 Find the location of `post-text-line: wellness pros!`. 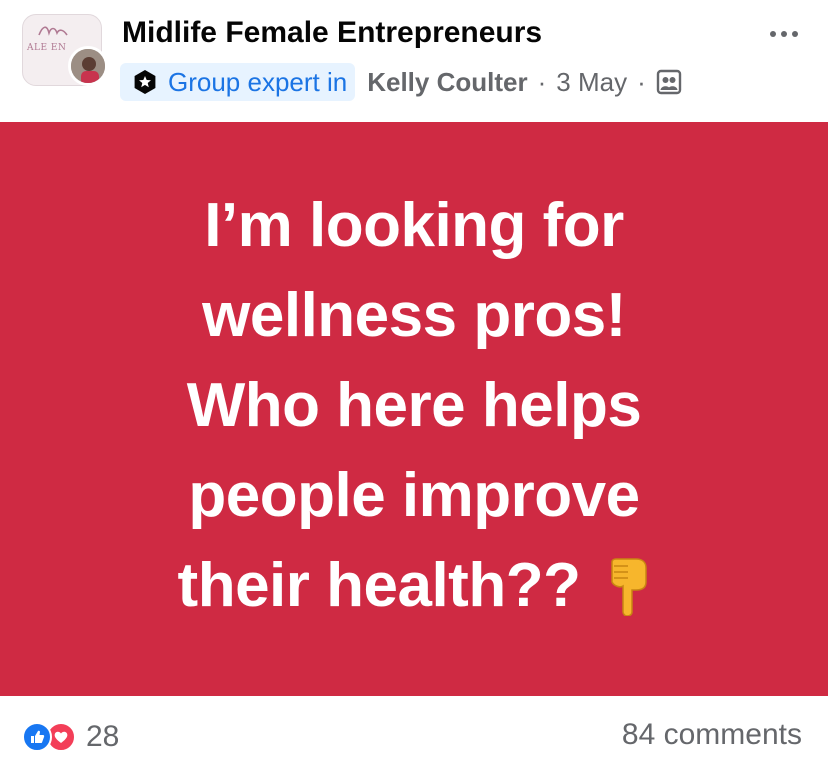

post-text-line: wellness pros! is located at coordinates (414, 315).